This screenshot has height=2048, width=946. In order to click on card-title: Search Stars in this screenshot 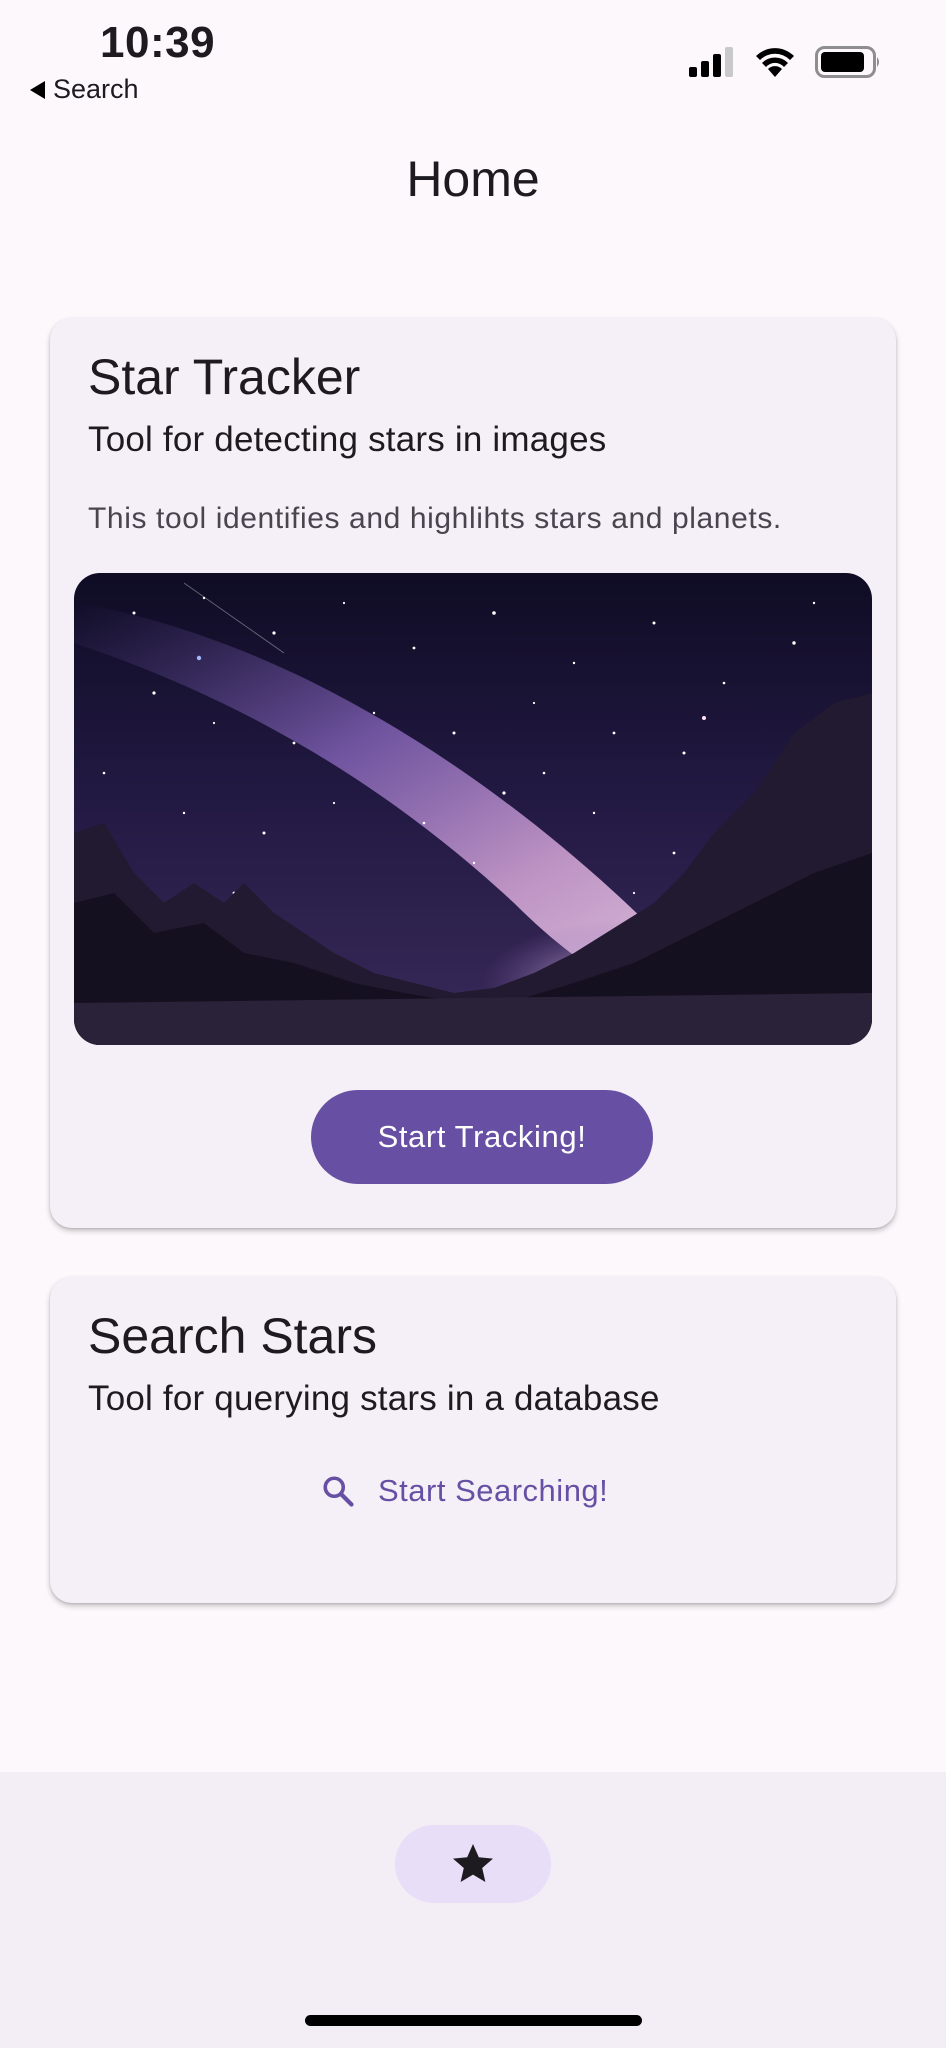, I will do `click(233, 1336)`.